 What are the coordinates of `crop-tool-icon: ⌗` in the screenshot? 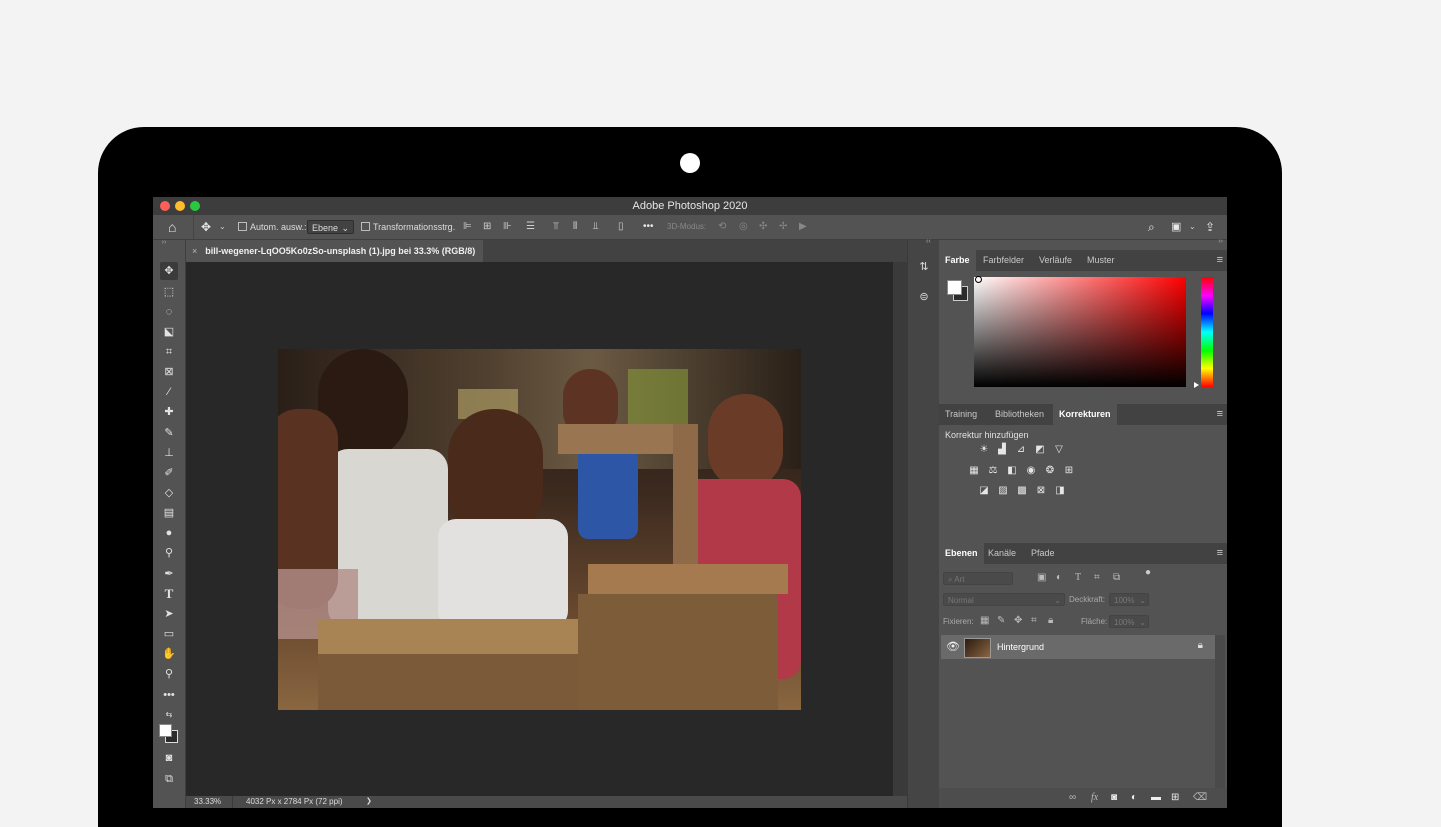 It's located at (169, 352).